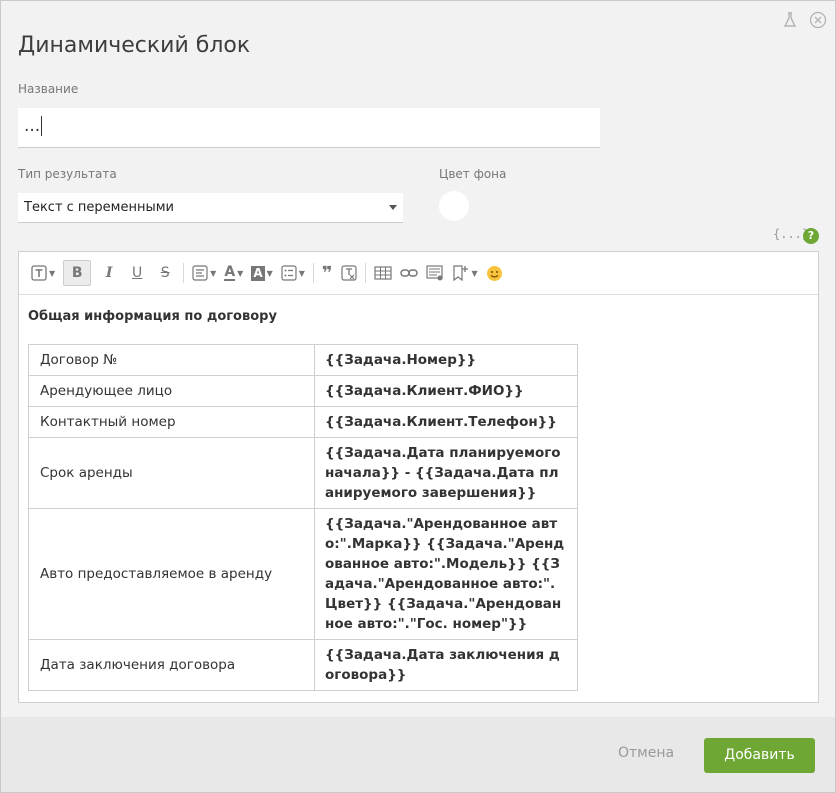 This screenshot has height=793, width=836. What do you see at coordinates (42, 126) in the screenshot?
I see `text-caret` at bounding box center [42, 126].